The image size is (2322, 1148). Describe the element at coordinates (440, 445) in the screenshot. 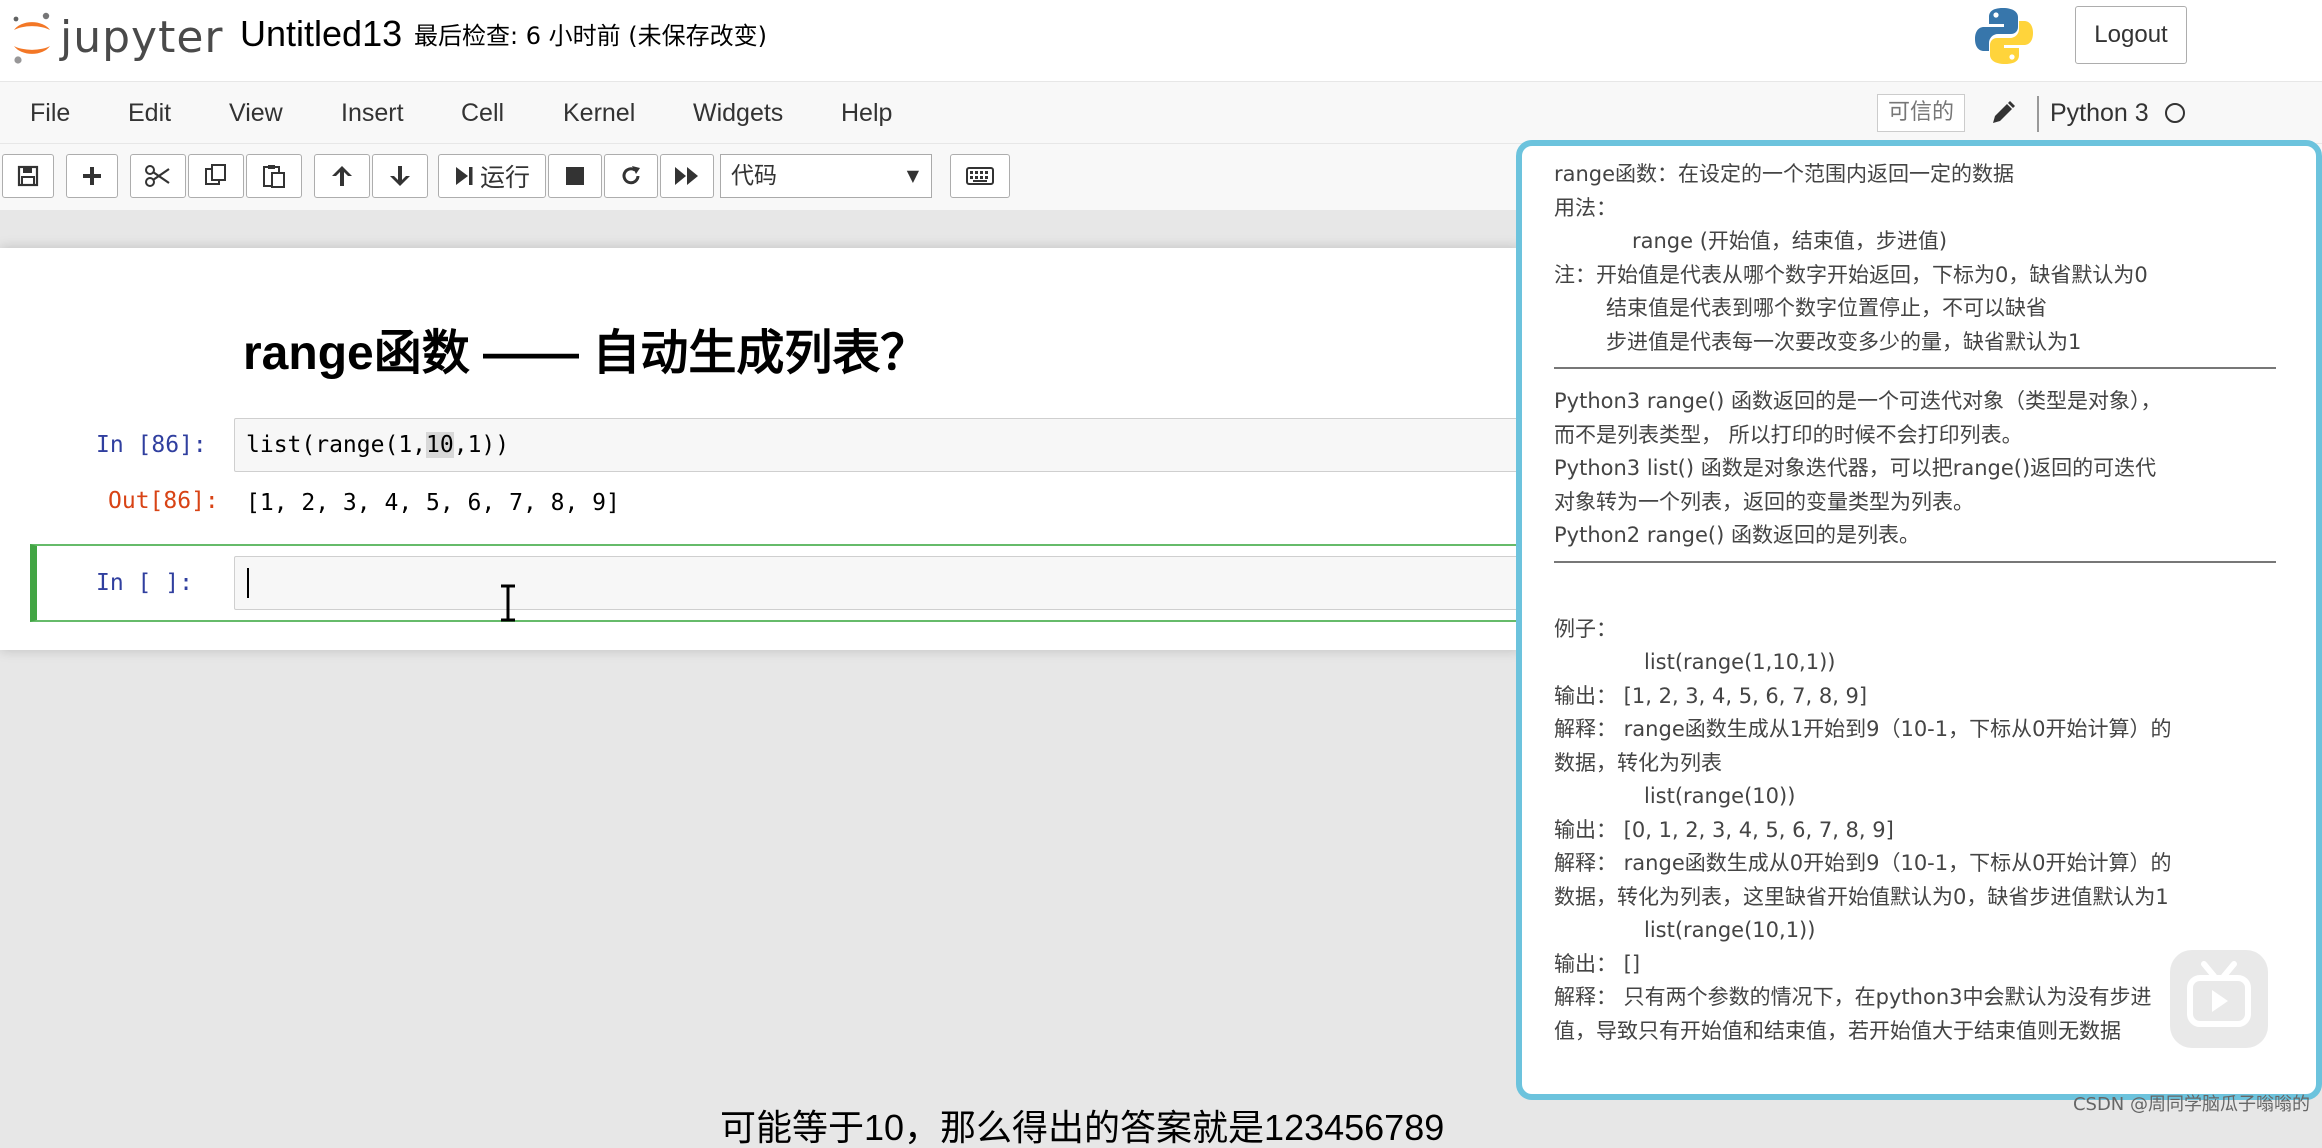

I see `code-highlight: 10` at that location.